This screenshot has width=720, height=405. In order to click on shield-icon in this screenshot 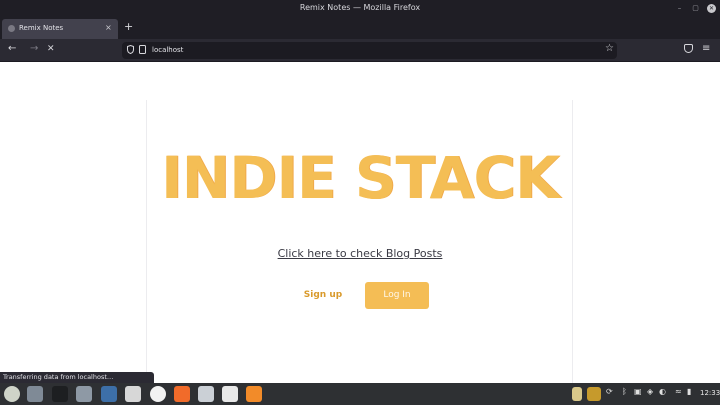, I will do `click(130, 49)`.